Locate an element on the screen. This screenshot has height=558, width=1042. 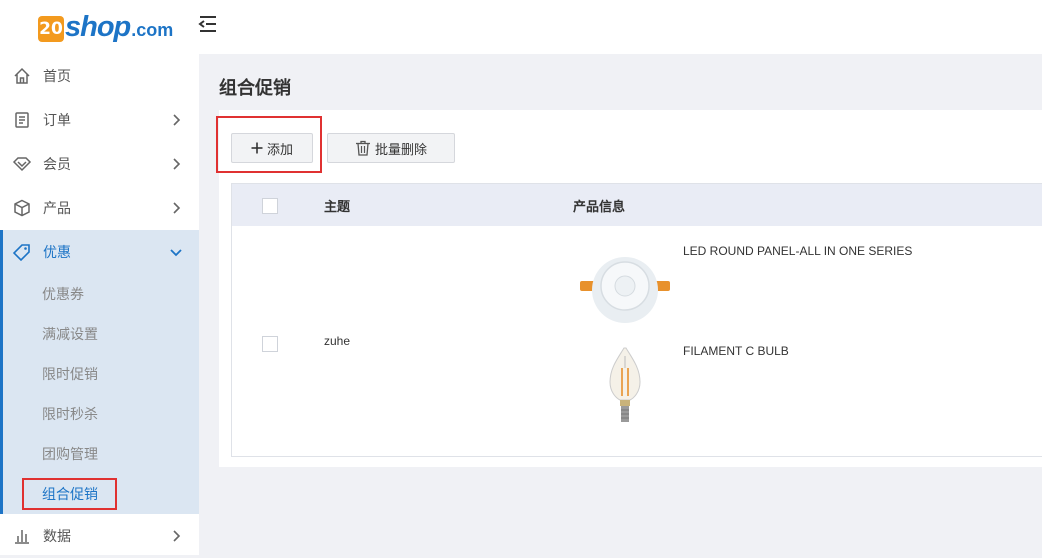
sidebar-item-orders: 订单 is located at coordinates (99, 120).